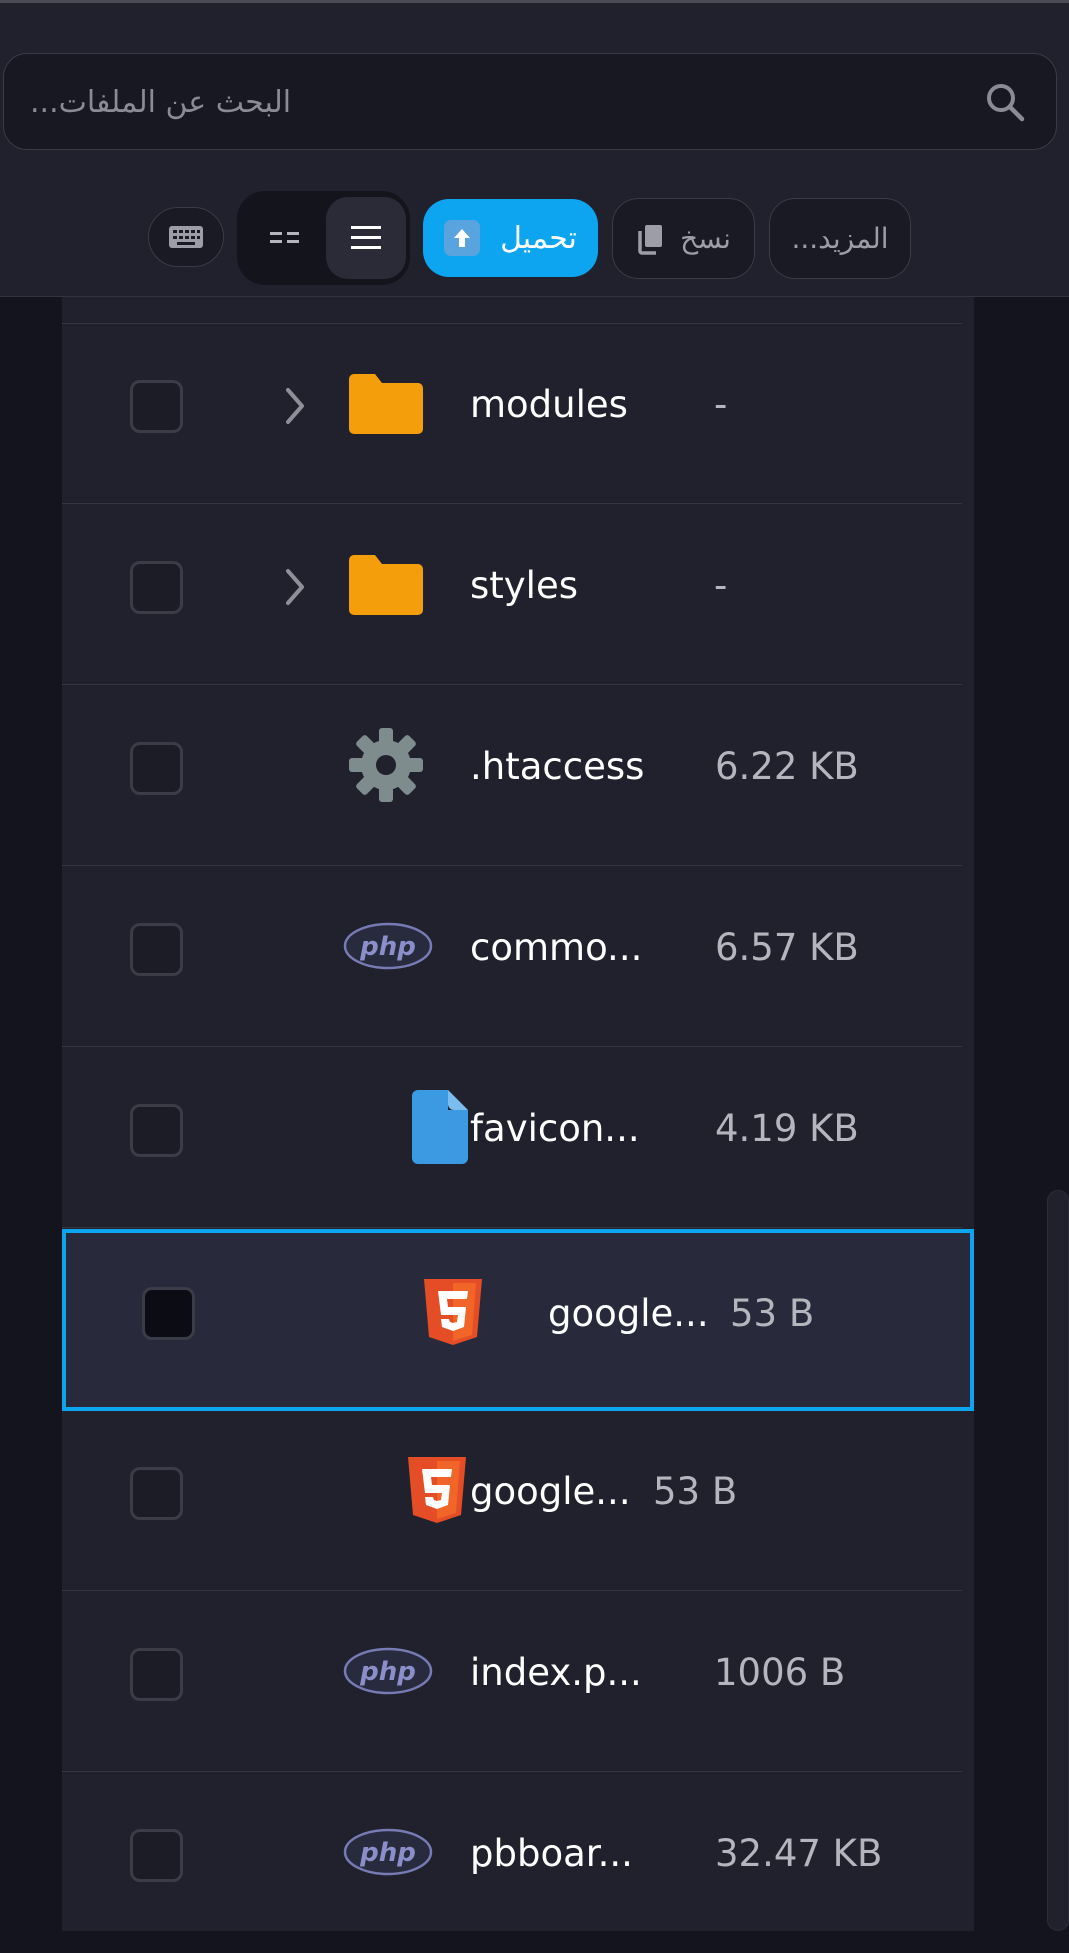  Describe the element at coordinates (1005, 102) in the screenshot. I see `search-icon` at that location.